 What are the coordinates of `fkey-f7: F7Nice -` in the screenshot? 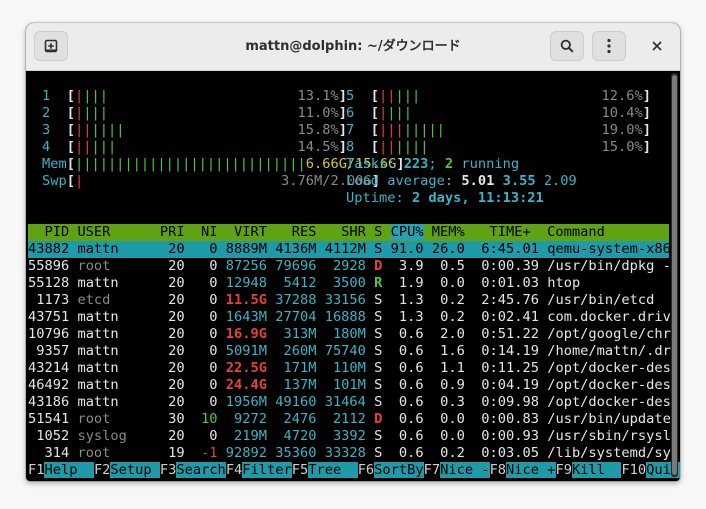 It's located at (457, 470).